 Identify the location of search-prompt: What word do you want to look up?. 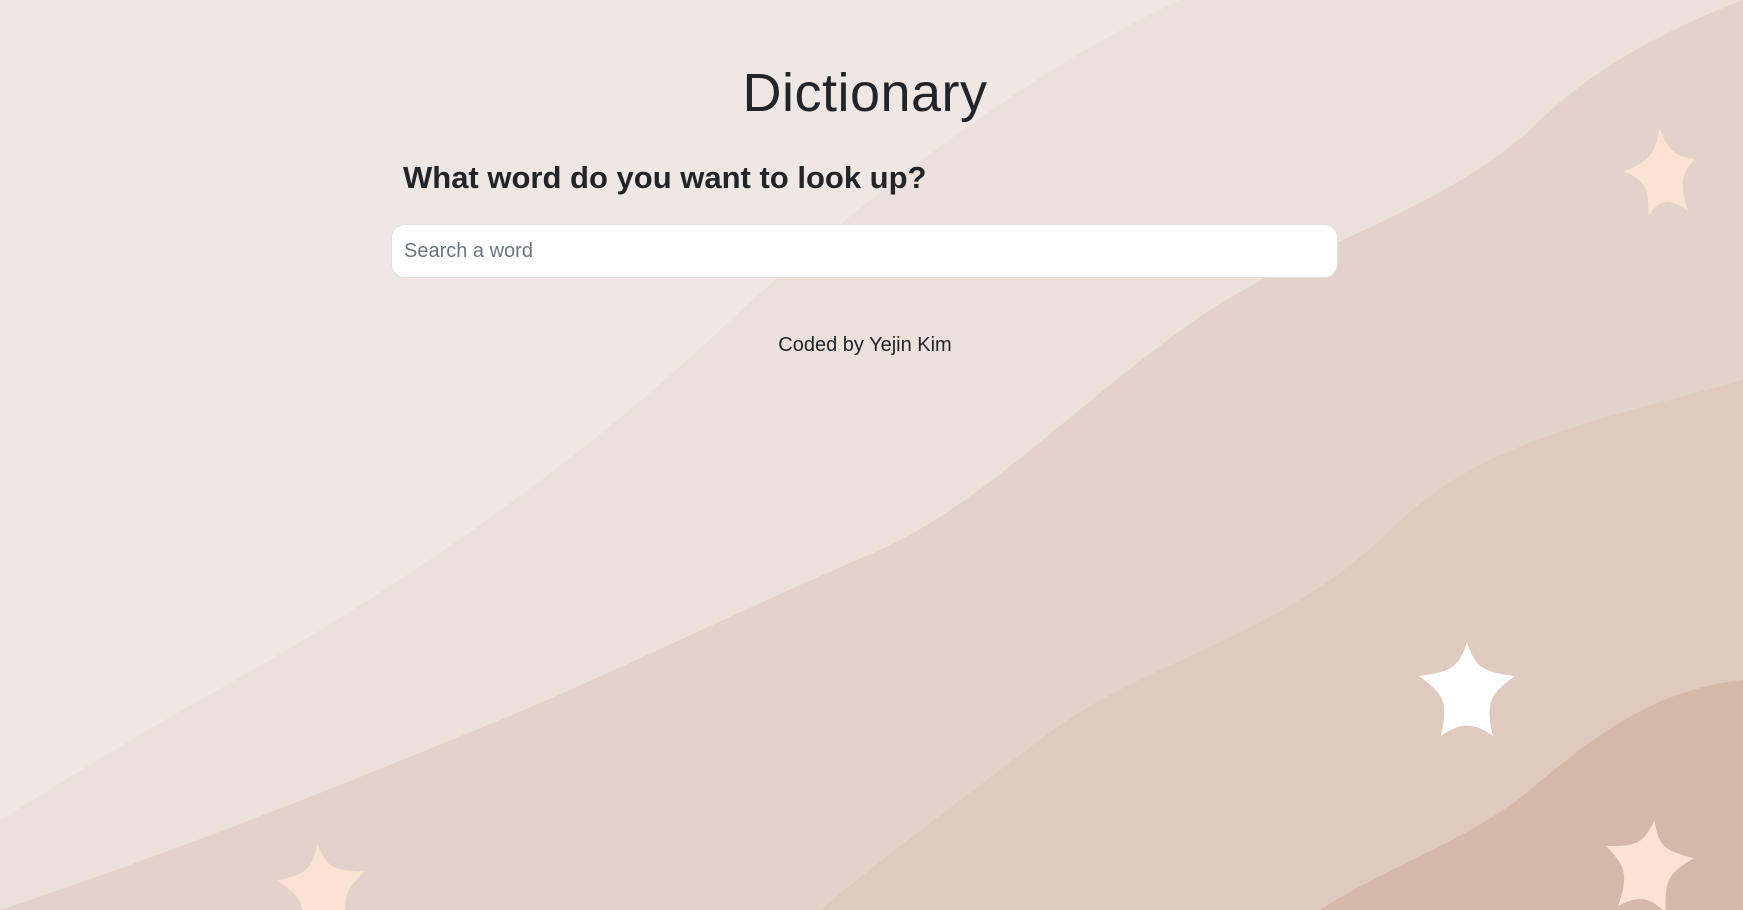
(665, 177).